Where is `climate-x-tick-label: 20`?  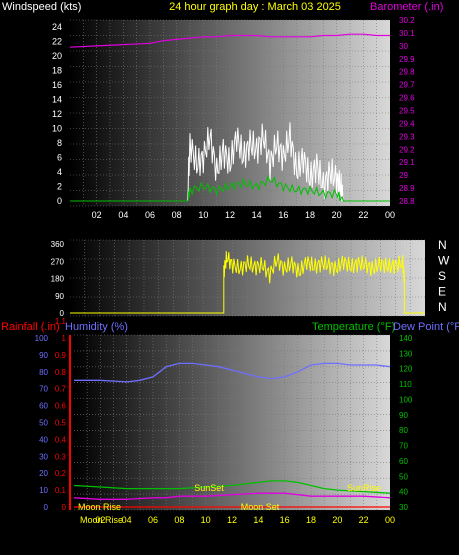
climate-x-tick-label: 20 is located at coordinates (337, 520).